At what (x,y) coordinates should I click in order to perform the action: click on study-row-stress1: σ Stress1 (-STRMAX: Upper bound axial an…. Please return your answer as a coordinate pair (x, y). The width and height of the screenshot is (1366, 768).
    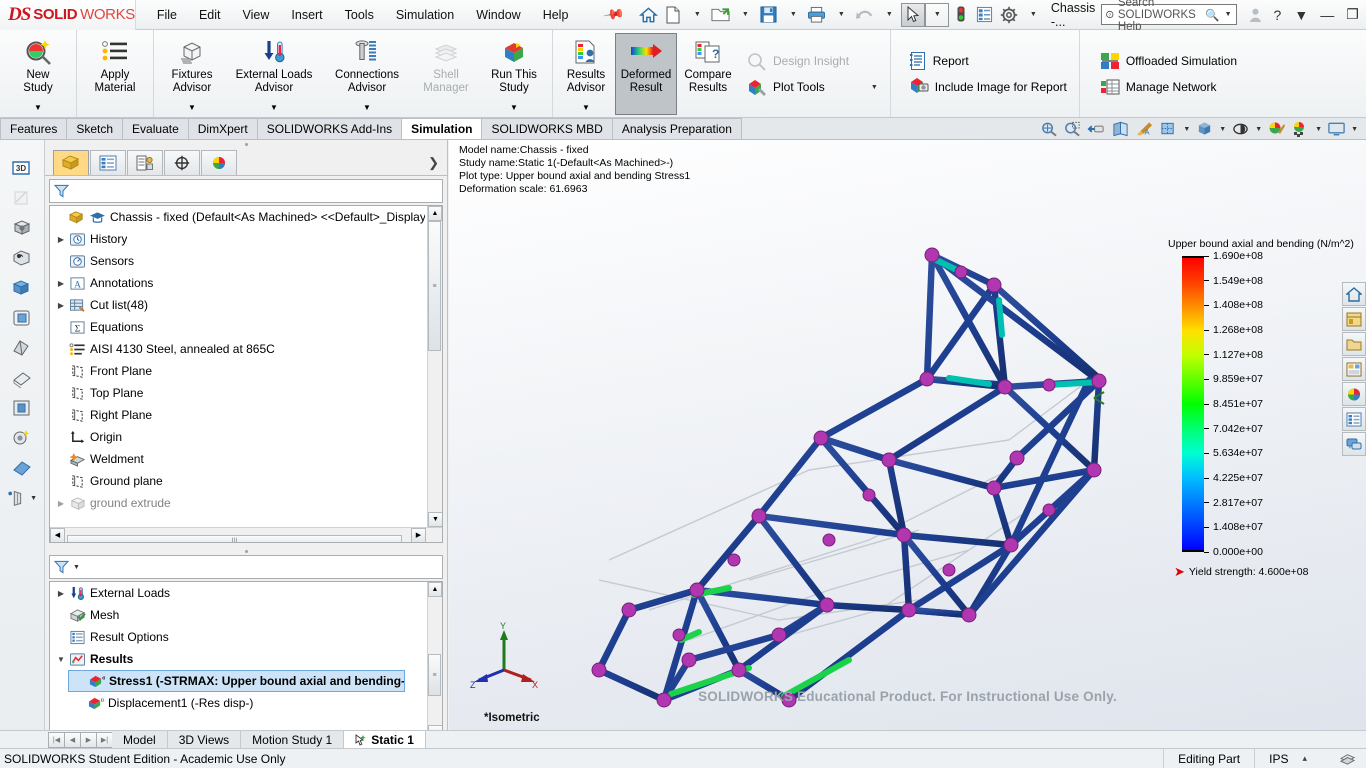
    Looking at the image, I should click on (236, 681).